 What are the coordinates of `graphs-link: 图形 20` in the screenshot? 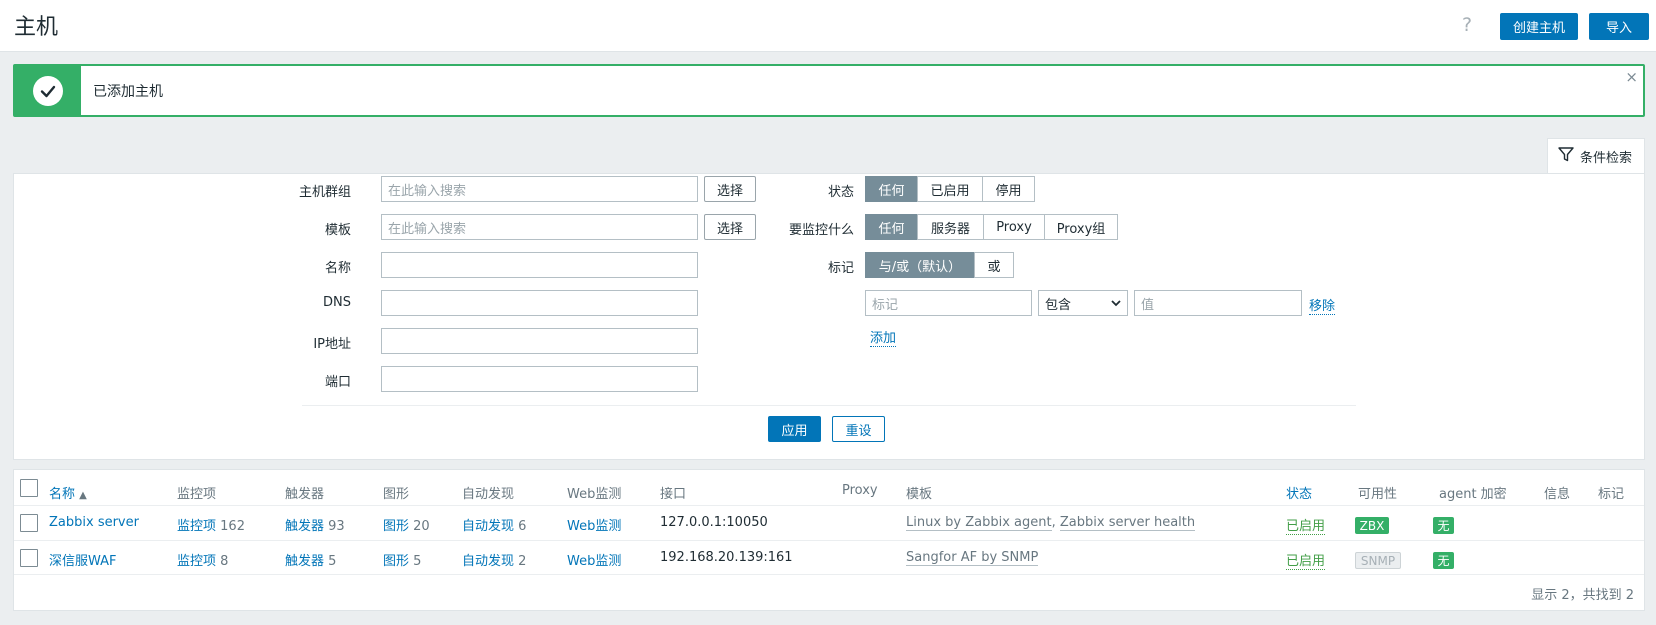 It's located at (406, 524).